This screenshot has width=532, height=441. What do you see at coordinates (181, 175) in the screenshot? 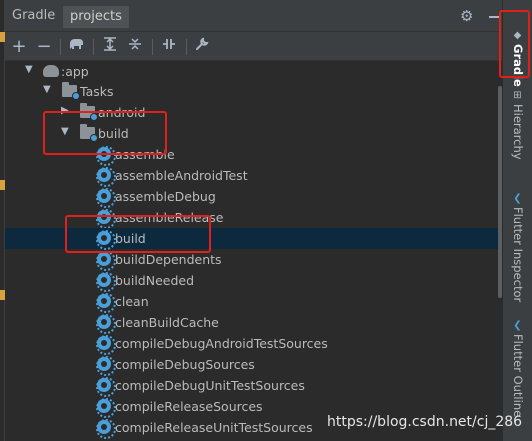
I see `task-label: assembleAndroidTest` at bounding box center [181, 175].